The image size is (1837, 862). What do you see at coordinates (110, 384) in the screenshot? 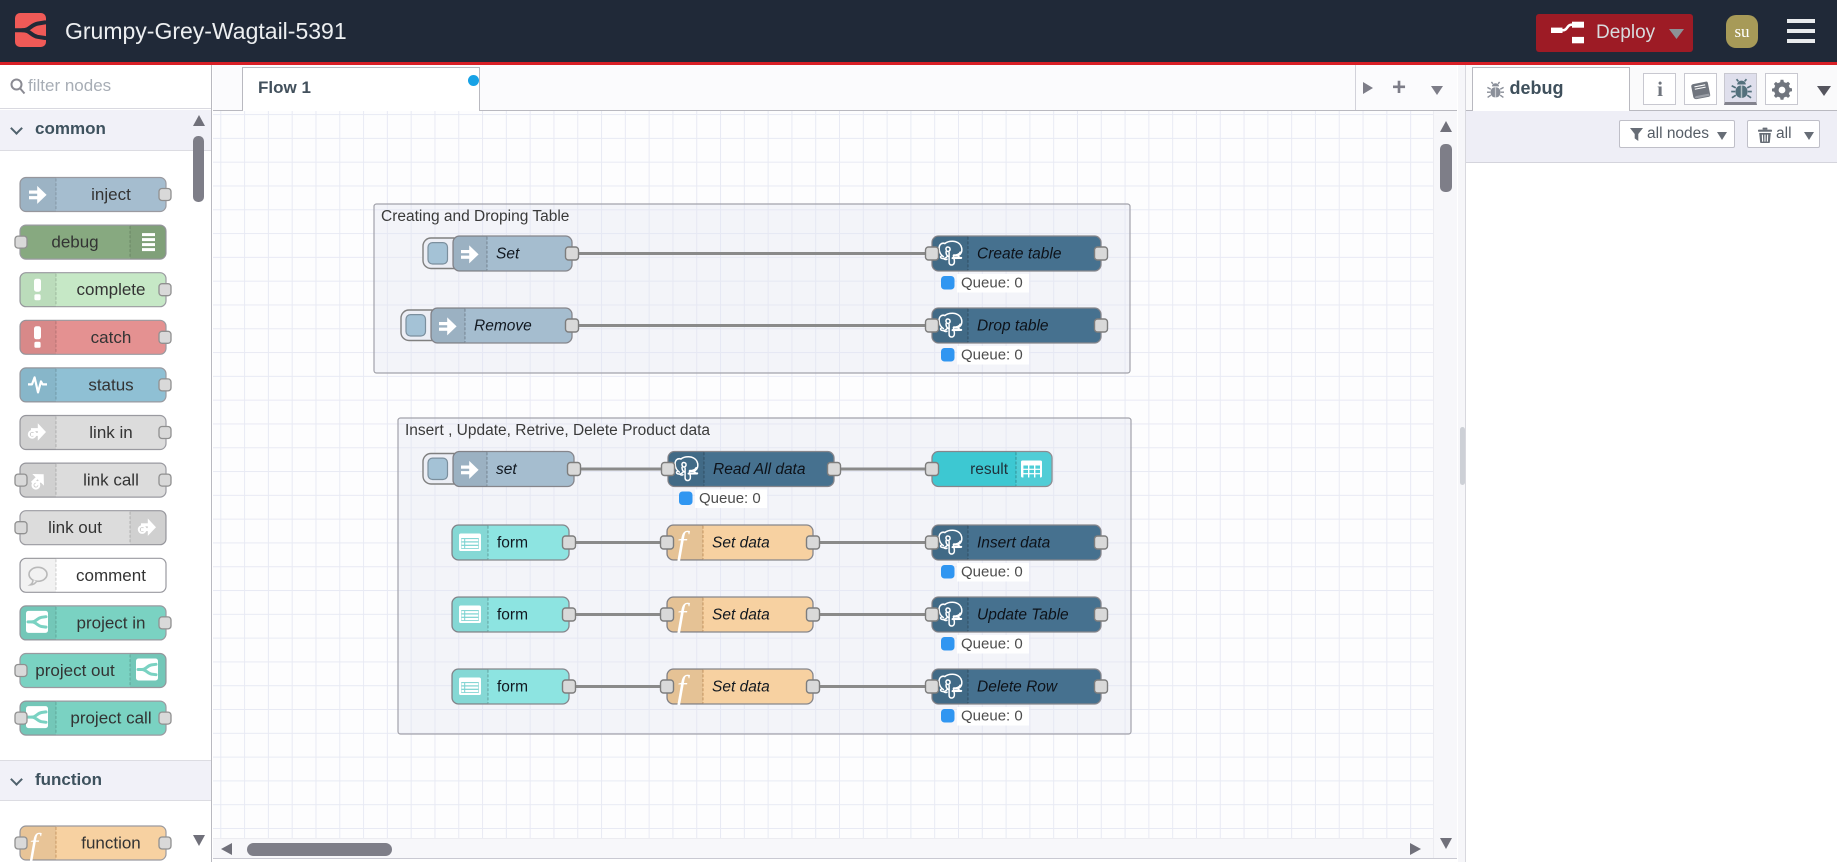
I see `svg-text: status` at bounding box center [110, 384].